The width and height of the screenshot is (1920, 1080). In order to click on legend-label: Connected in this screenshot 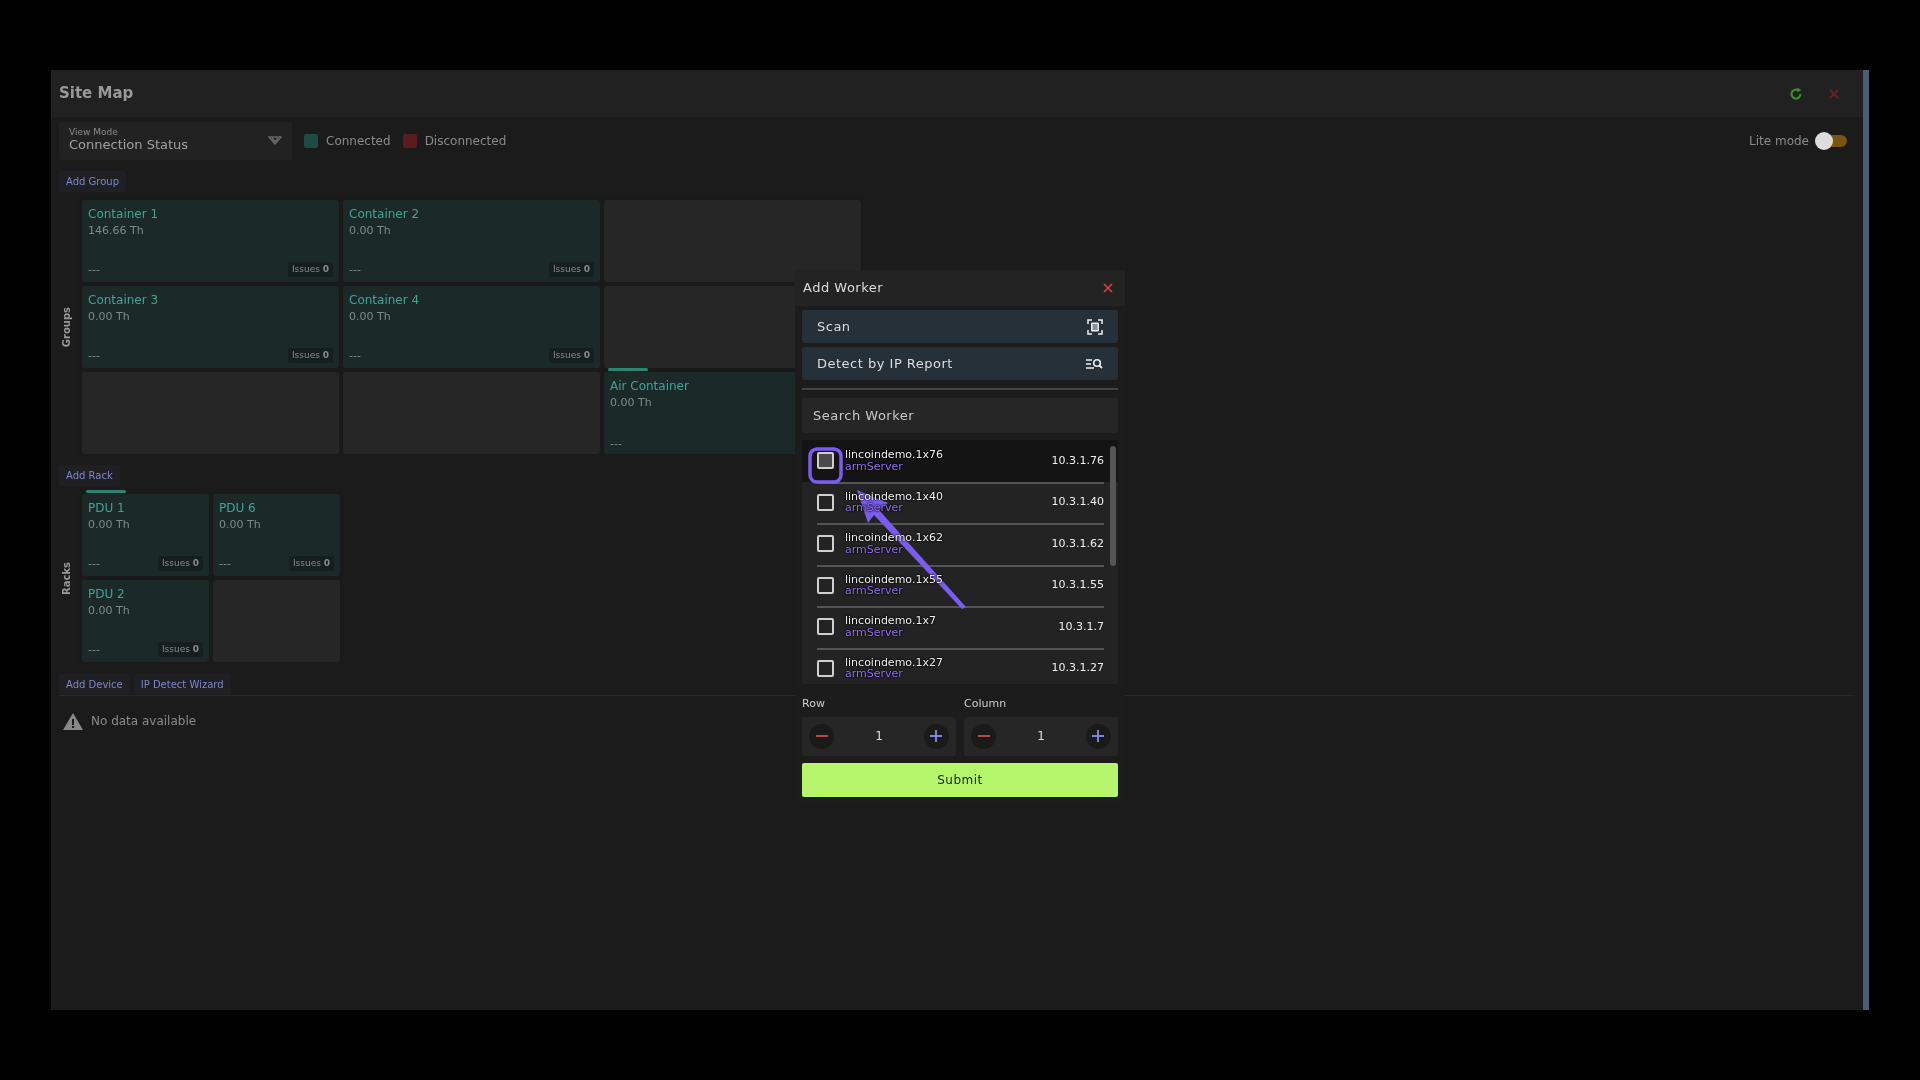, I will do `click(358, 141)`.